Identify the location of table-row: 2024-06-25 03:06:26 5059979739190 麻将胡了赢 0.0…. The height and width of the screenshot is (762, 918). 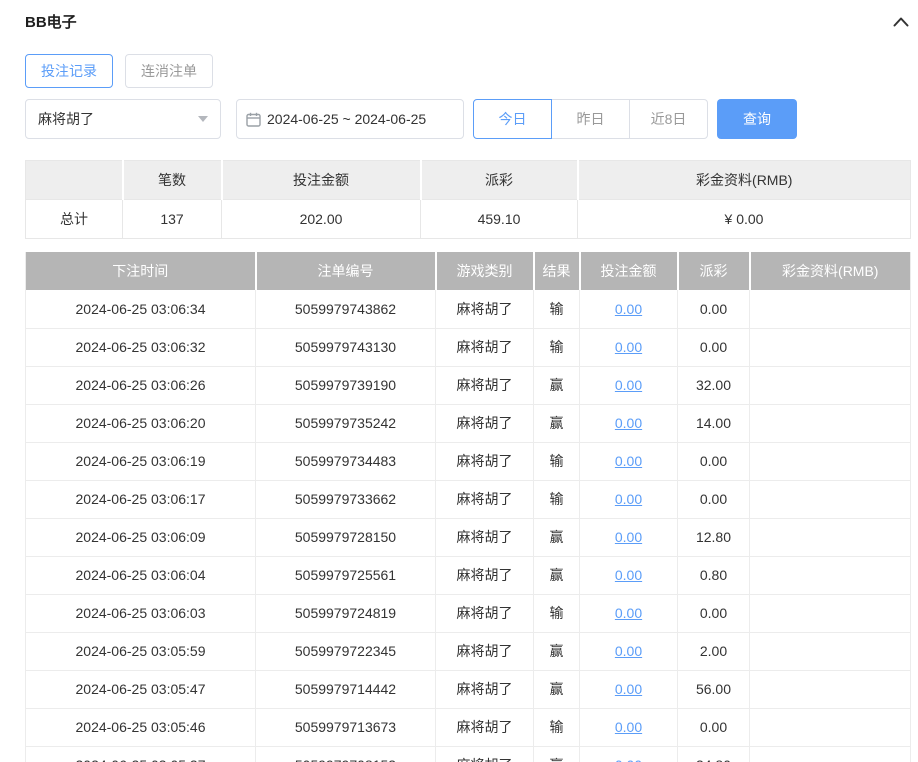
(468, 385).